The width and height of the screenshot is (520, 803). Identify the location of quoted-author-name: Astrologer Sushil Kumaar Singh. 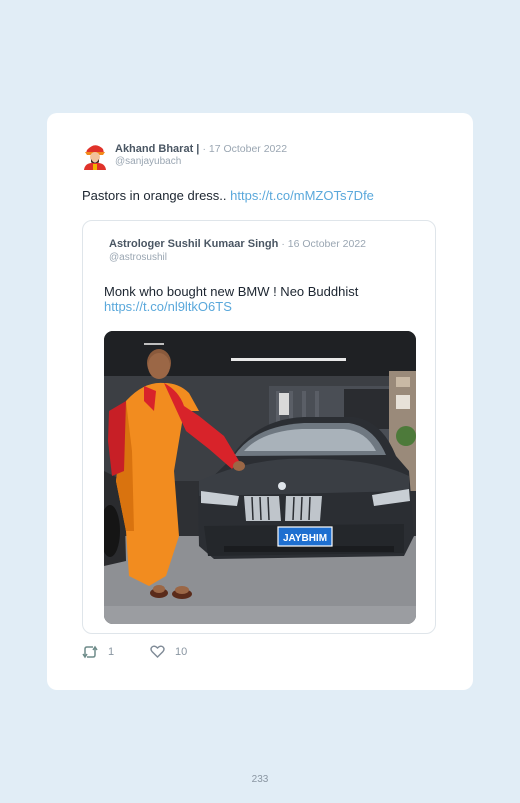
(193, 244).